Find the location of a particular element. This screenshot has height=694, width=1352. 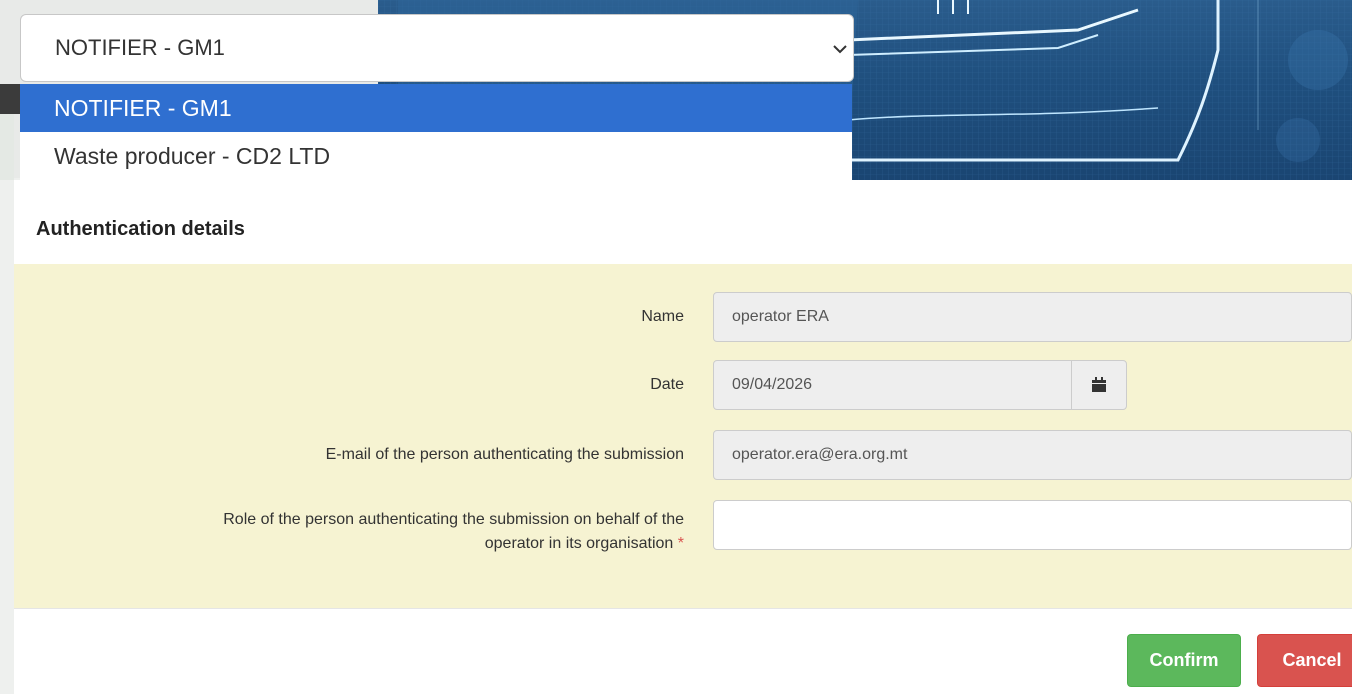

panel-title: Authentication details is located at coordinates (140, 229).